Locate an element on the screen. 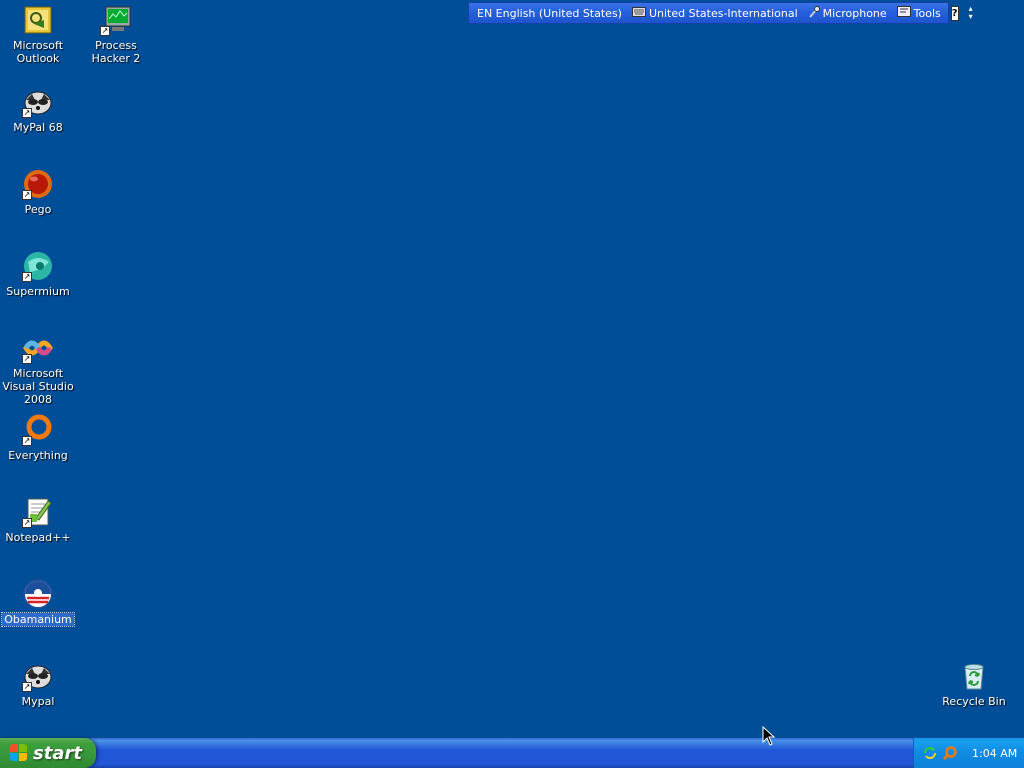 The height and width of the screenshot is (768, 1024). clock: 1:04 AM is located at coordinates (994, 753).